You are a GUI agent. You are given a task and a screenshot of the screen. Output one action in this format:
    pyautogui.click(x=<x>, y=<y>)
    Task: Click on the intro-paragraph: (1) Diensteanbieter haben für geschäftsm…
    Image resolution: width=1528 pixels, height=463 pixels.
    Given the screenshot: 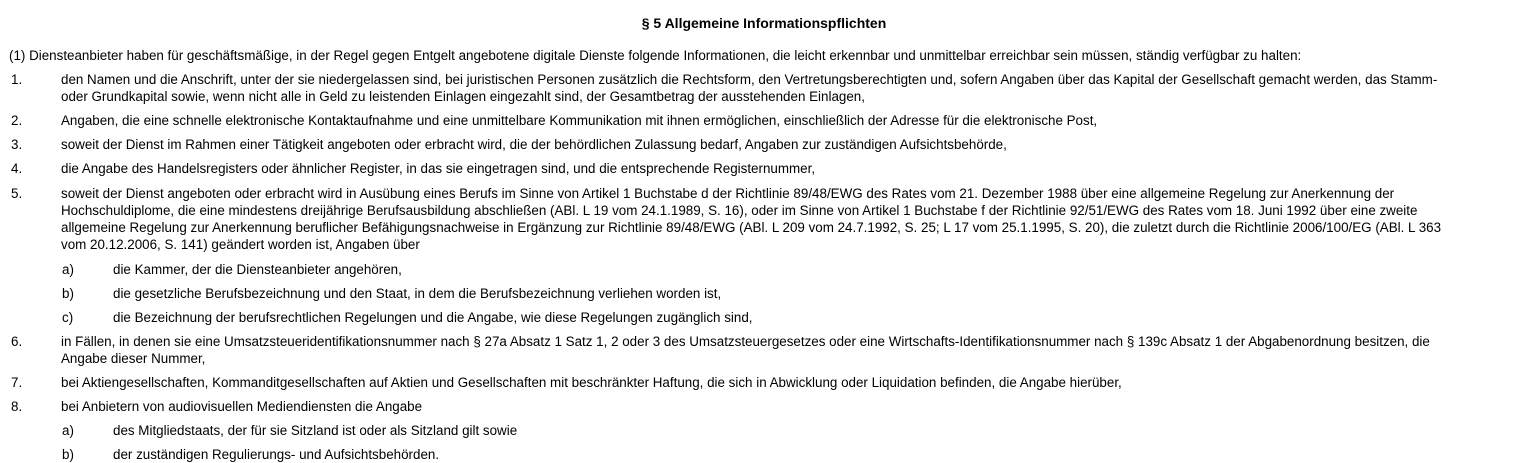 What is the action you would take?
    pyautogui.click(x=655, y=55)
    